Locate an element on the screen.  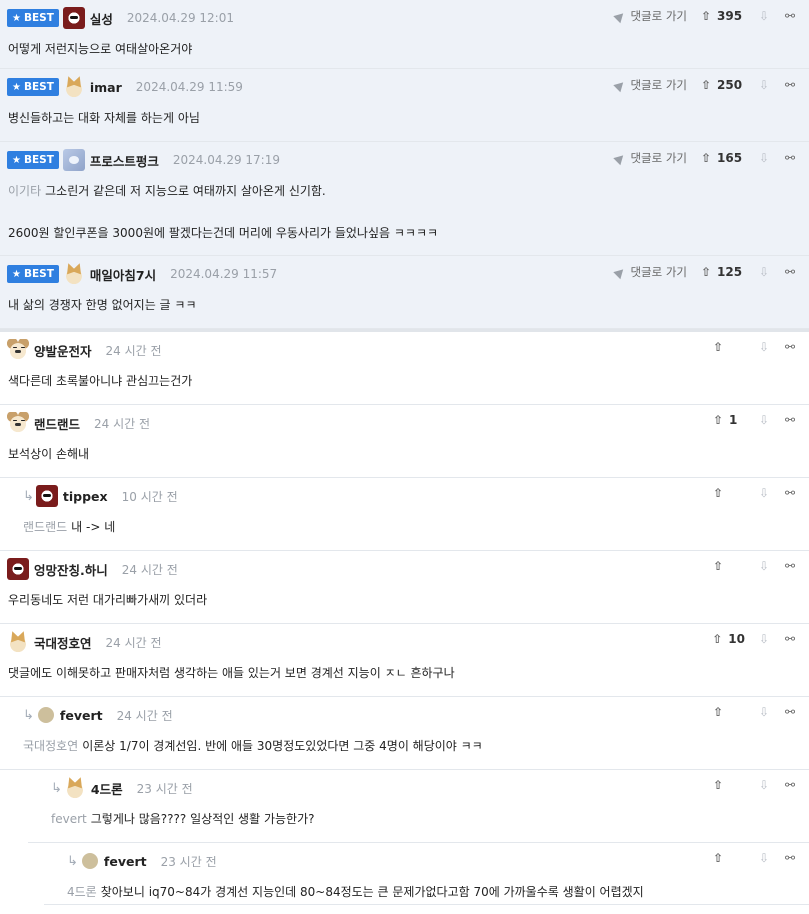
comment-line: 병신들하고는 대화 자체를 하는게 아님 is located at coordinates (408, 118).